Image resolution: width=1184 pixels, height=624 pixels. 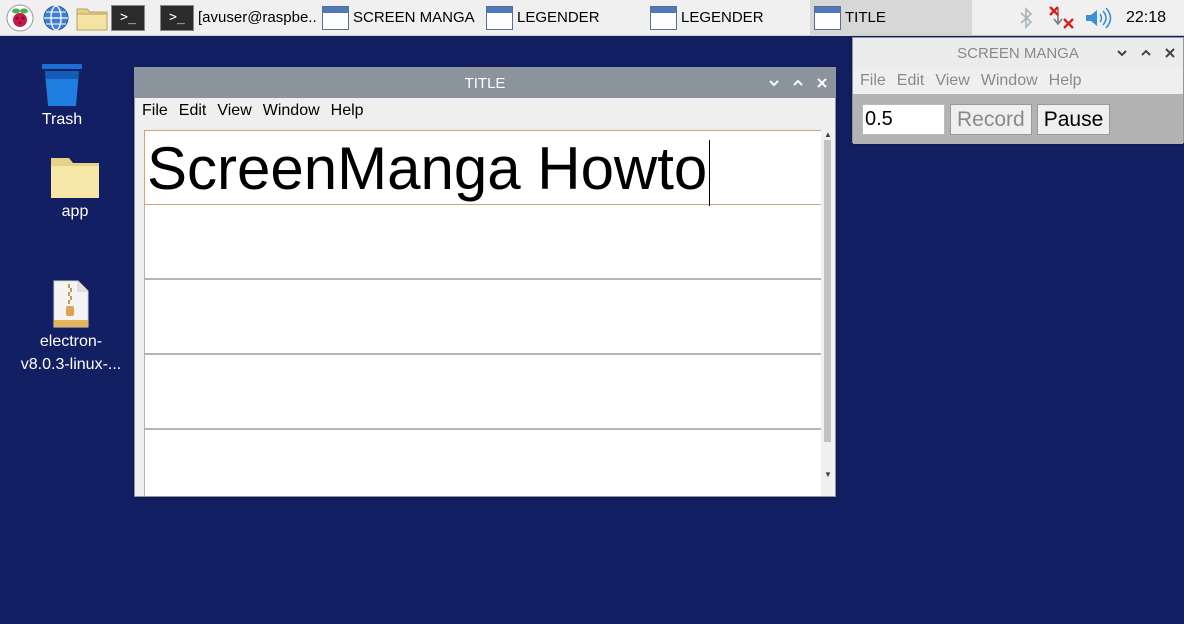 I want to click on system-tray: 22:18, so click(x=1096, y=18).